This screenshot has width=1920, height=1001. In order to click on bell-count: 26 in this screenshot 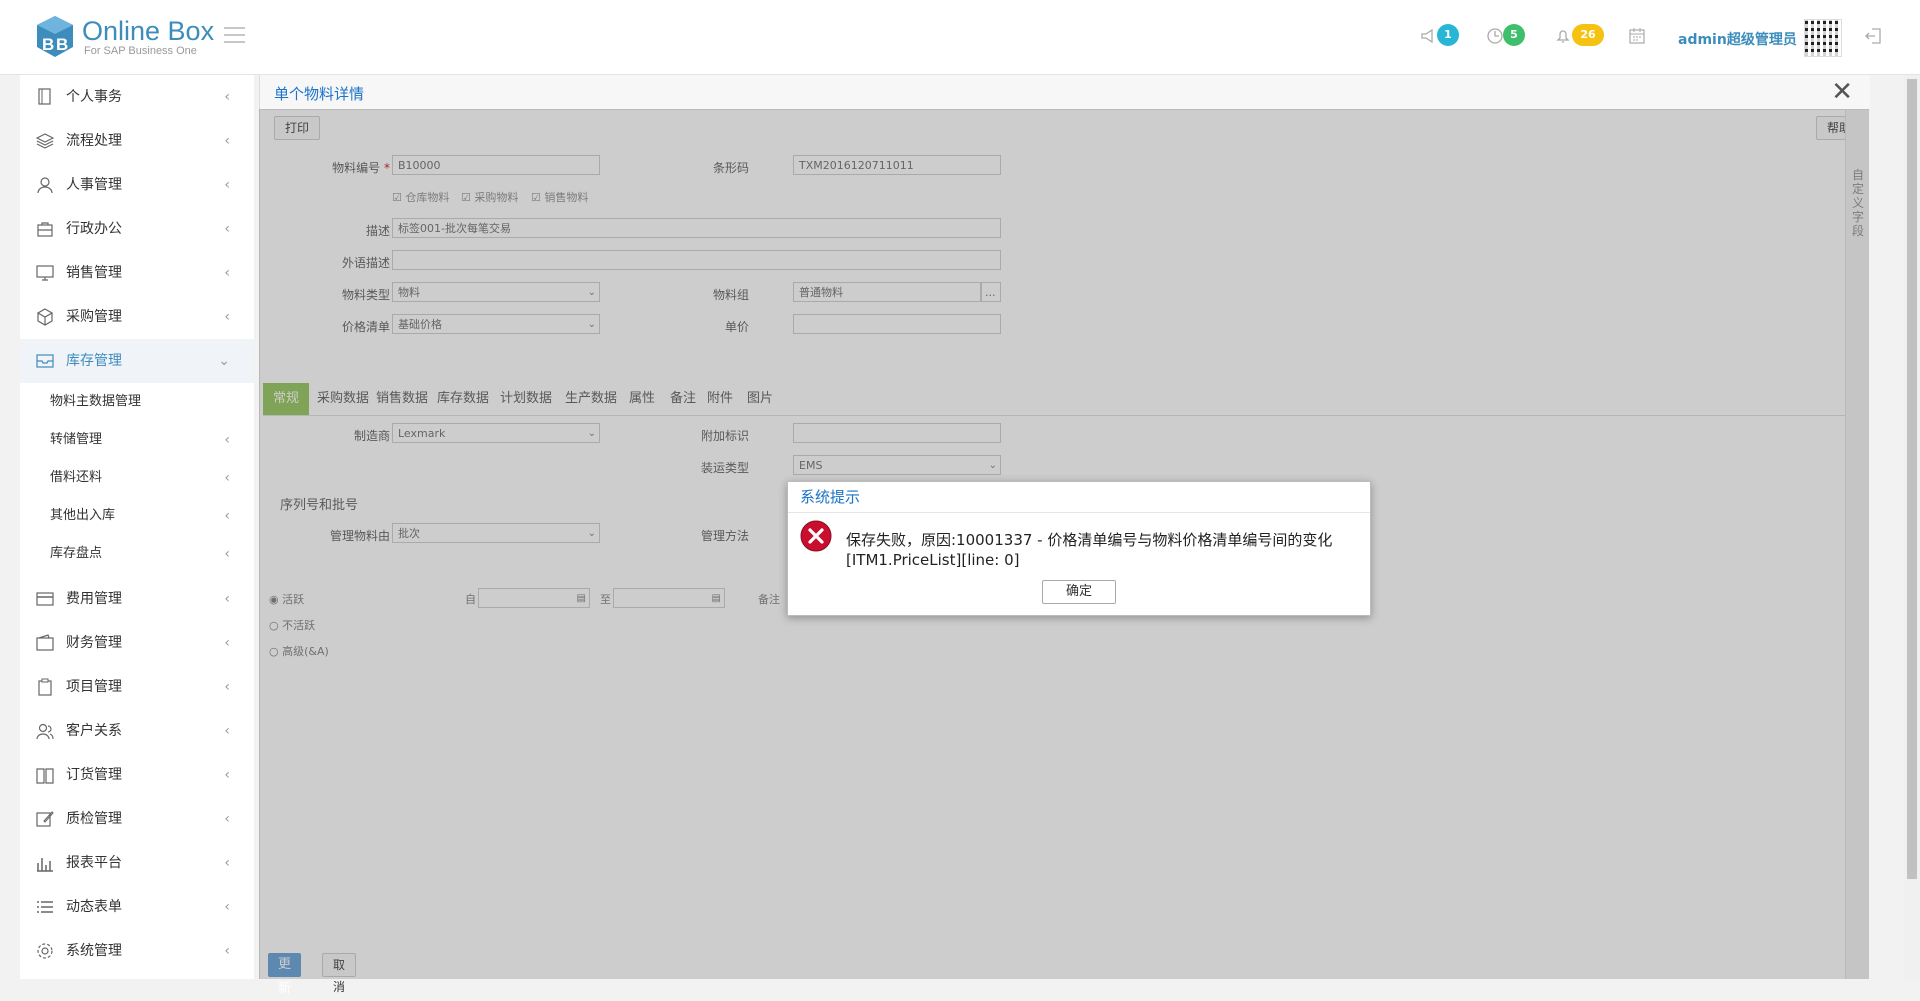, I will do `click(1588, 34)`.